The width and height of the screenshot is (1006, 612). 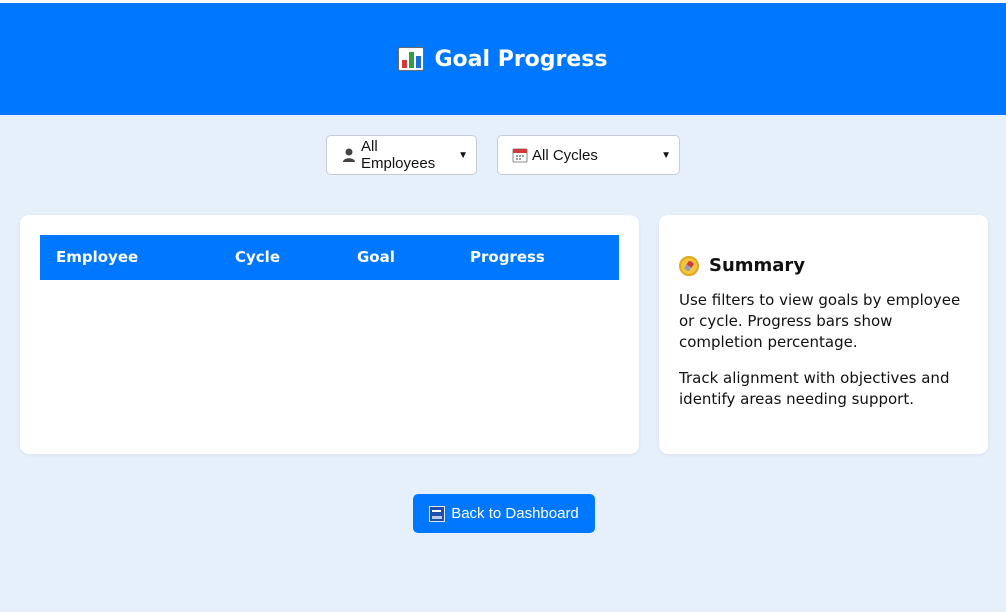 What do you see at coordinates (689, 265) in the screenshot?
I see `compass-icon` at bounding box center [689, 265].